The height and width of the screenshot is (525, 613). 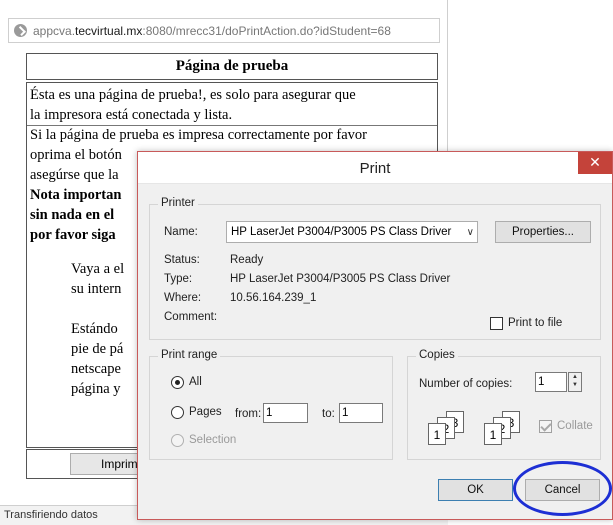 I want to click on close-icon: ✕, so click(x=595, y=162).